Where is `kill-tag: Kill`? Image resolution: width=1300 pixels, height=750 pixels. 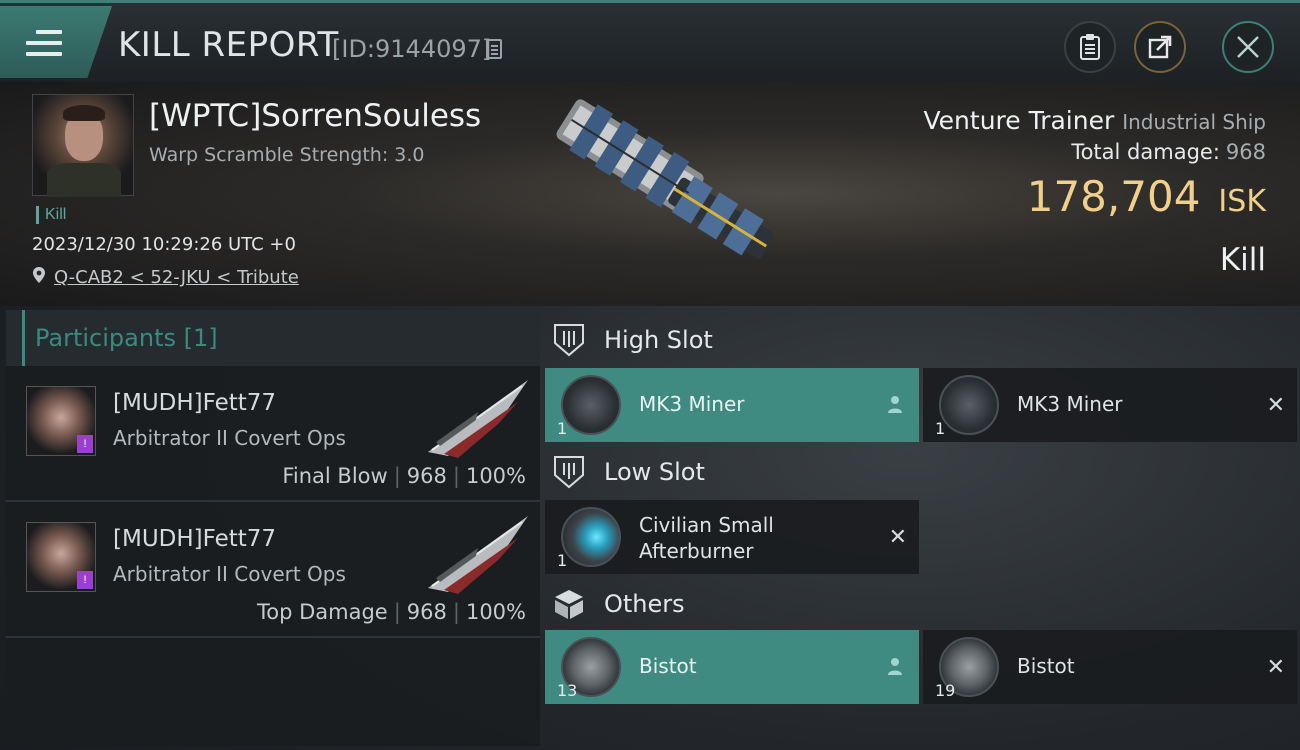 kill-tag: Kill is located at coordinates (51, 215).